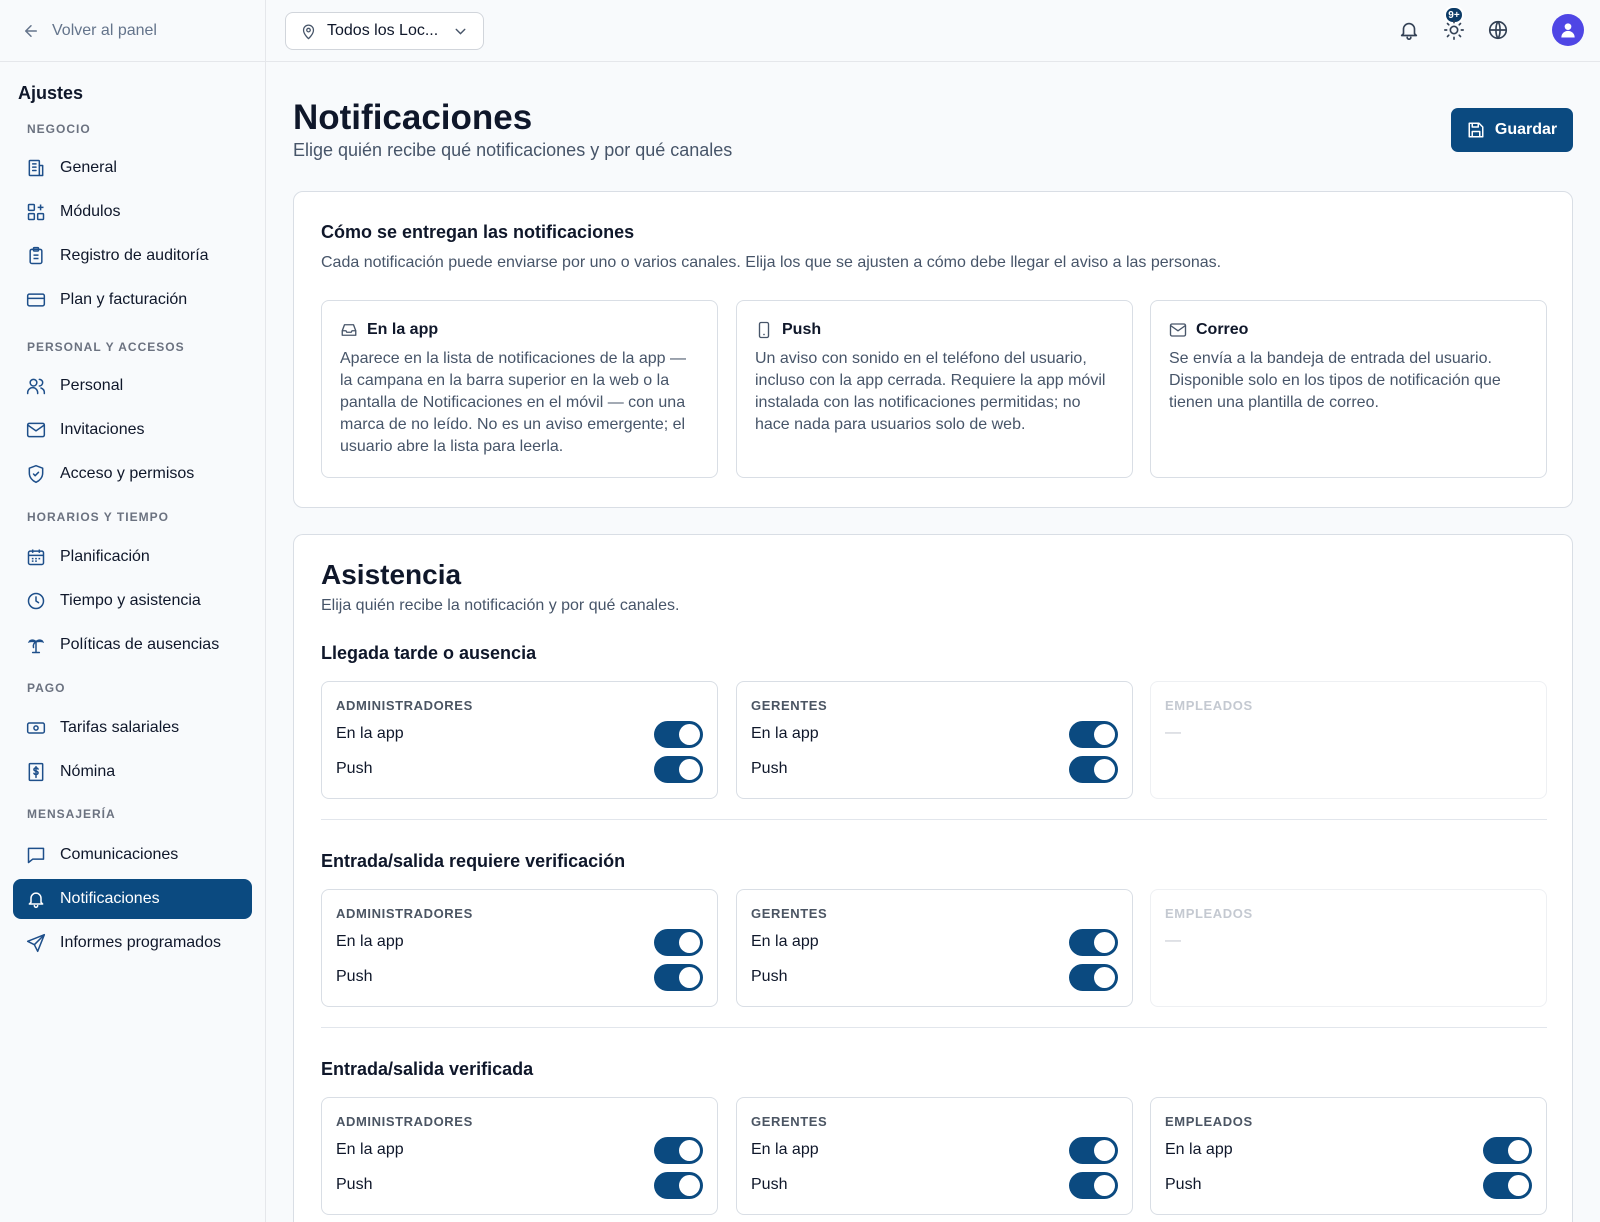  I want to click on save-icon, so click(1476, 130).